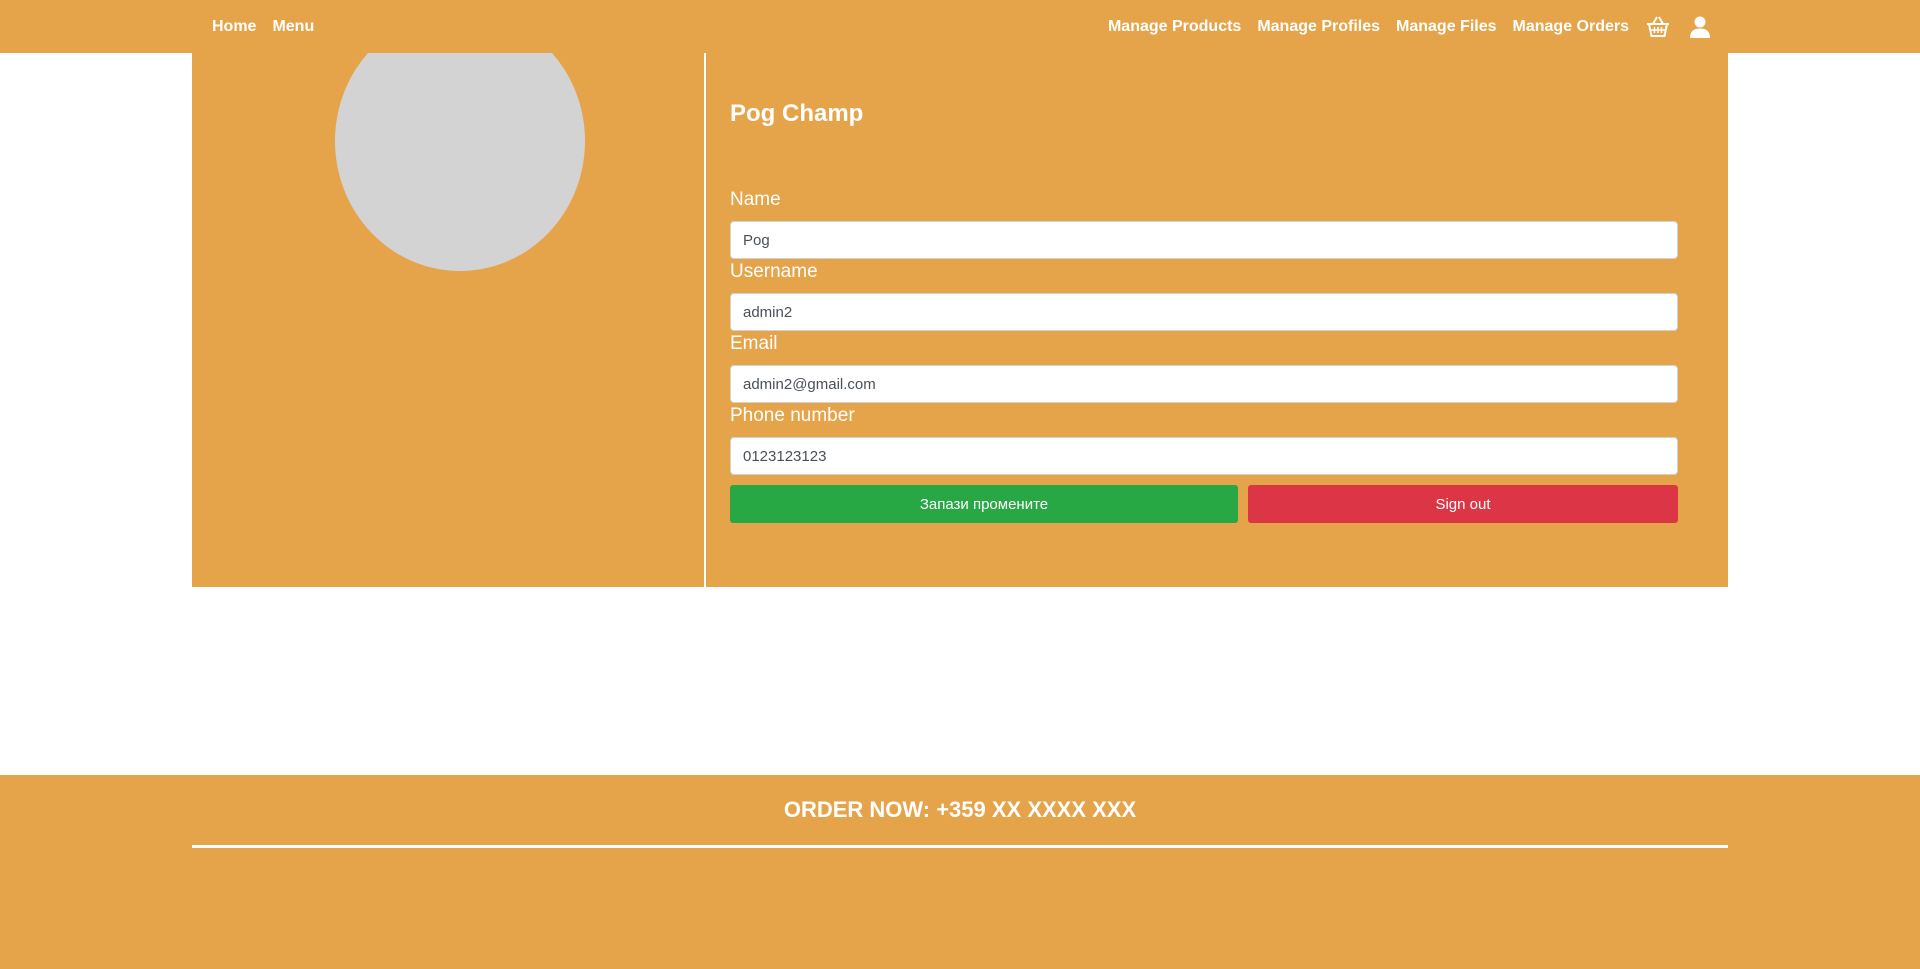 Image resolution: width=1920 pixels, height=969 pixels. What do you see at coordinates (293, 27) in the screenshot?
I see `nav-menu-link: Menu` at bounding box center [293, 27].